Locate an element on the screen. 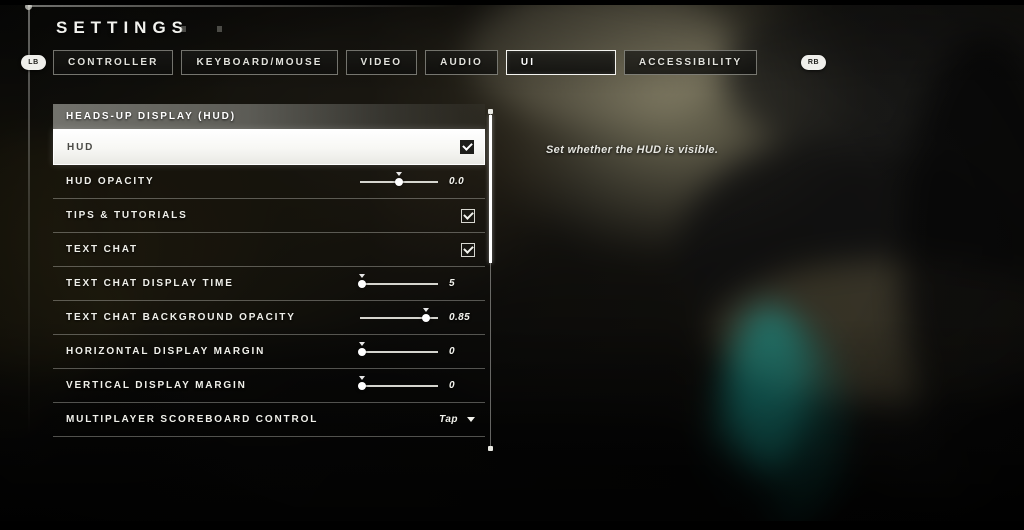  tab-audio: AUDIO is located at coordinates (461, 62).